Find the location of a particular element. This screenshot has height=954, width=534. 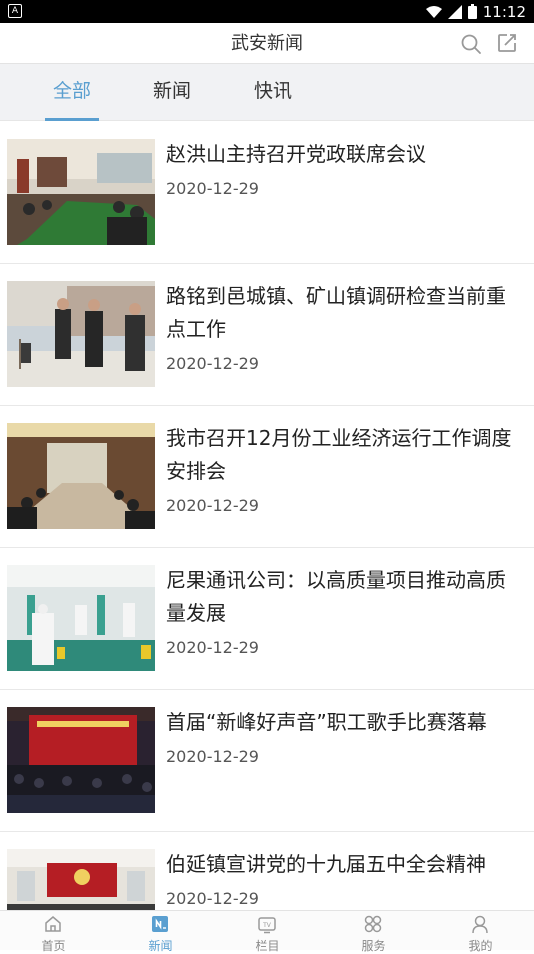

category-tabs: 全部 新闻 快讯 is located at coordinates (267, 92).